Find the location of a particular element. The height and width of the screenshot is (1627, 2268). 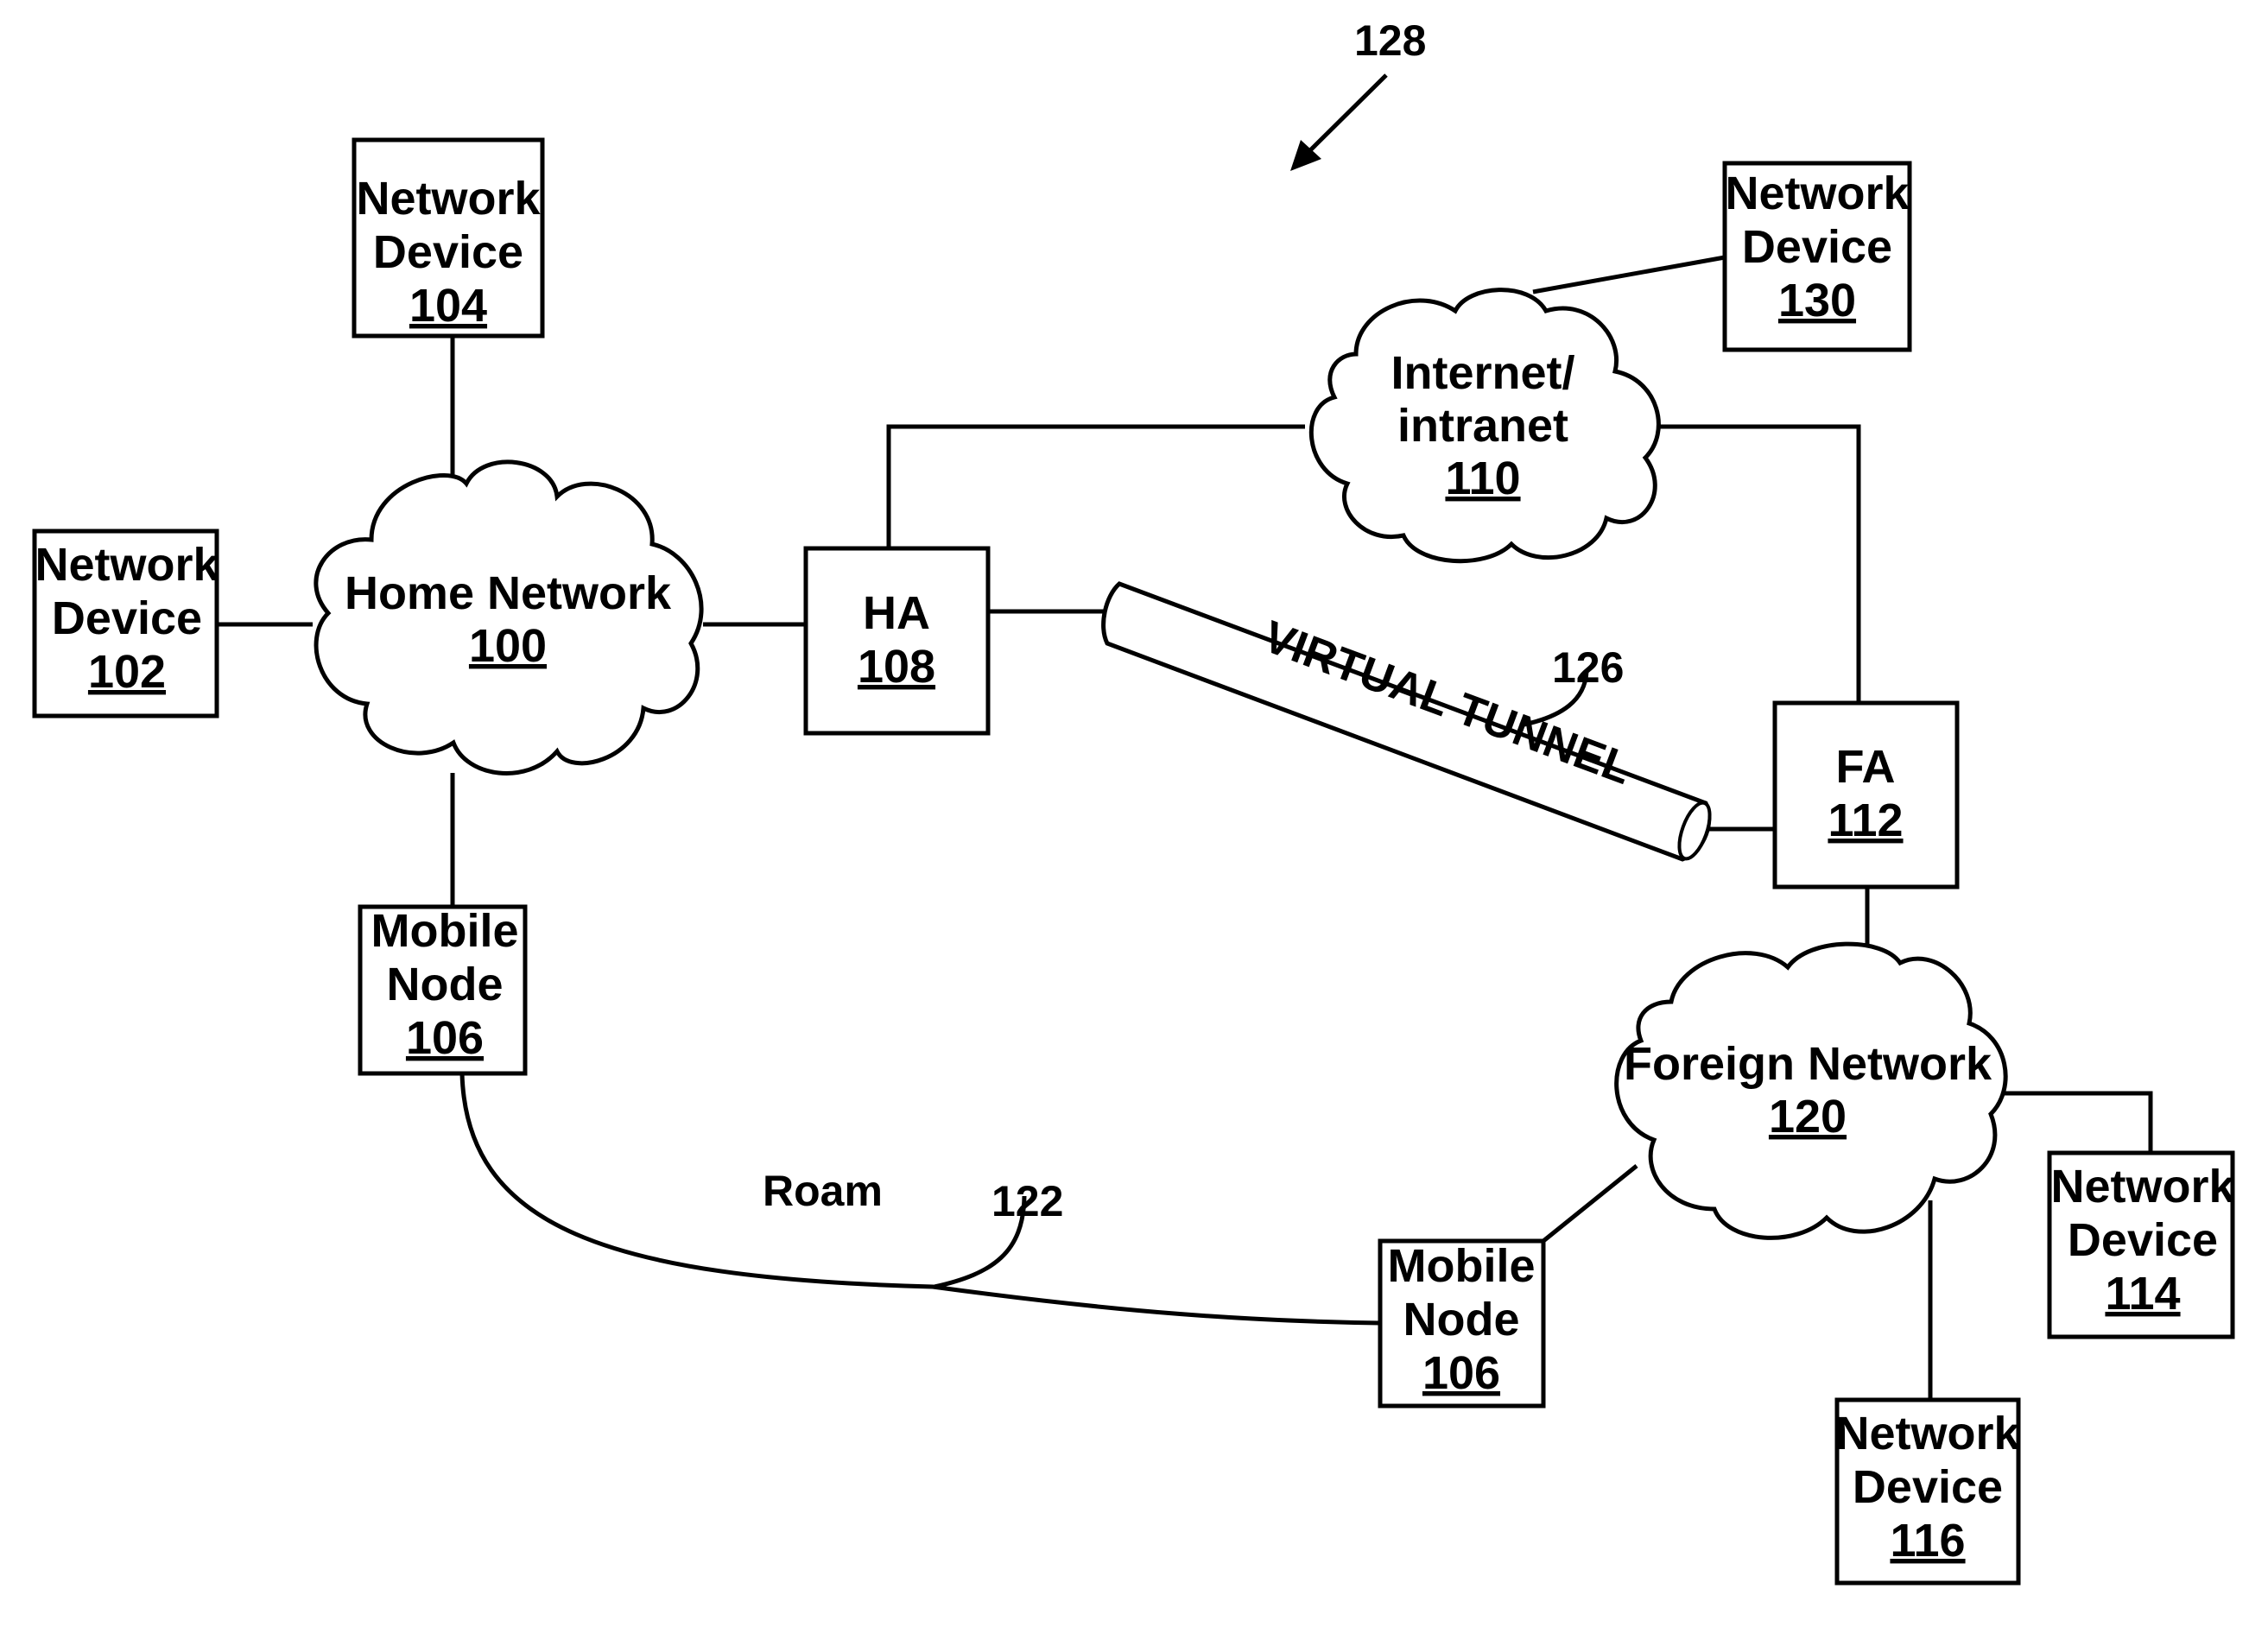

cloud-foreign-number: 120 is located at coordinates (1808, 1117).